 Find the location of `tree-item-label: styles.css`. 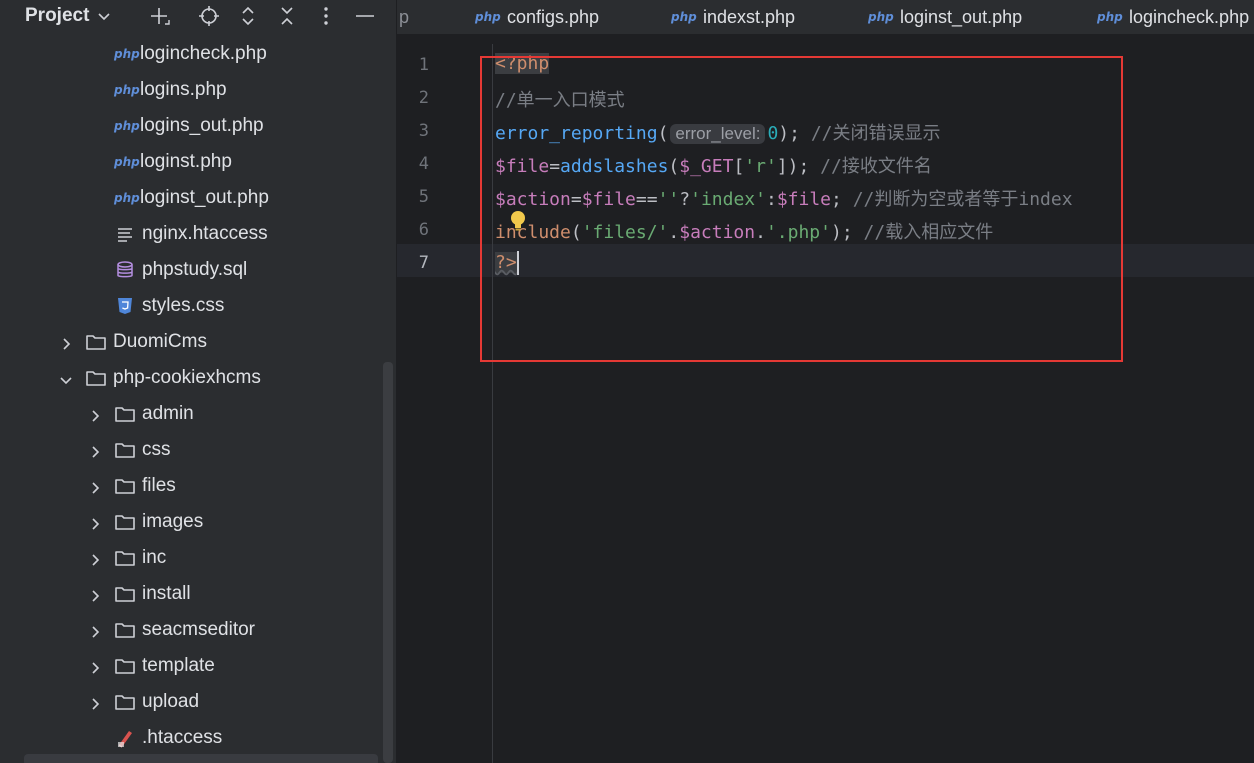

tree-item-label: styles.css is located at coordinates (183, 305).